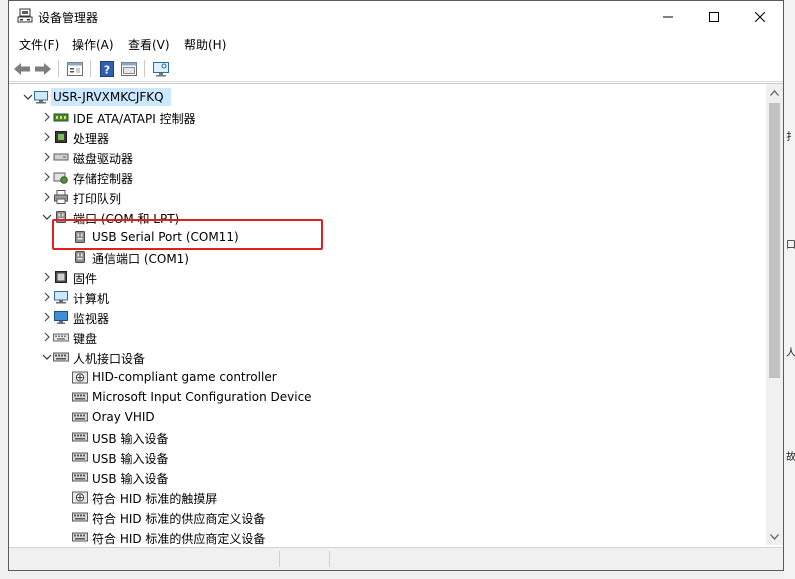  What do you see at coordinates (774, 536) in the screenshot?
I see `scroll-down-button` at bounding box center [774, 536].